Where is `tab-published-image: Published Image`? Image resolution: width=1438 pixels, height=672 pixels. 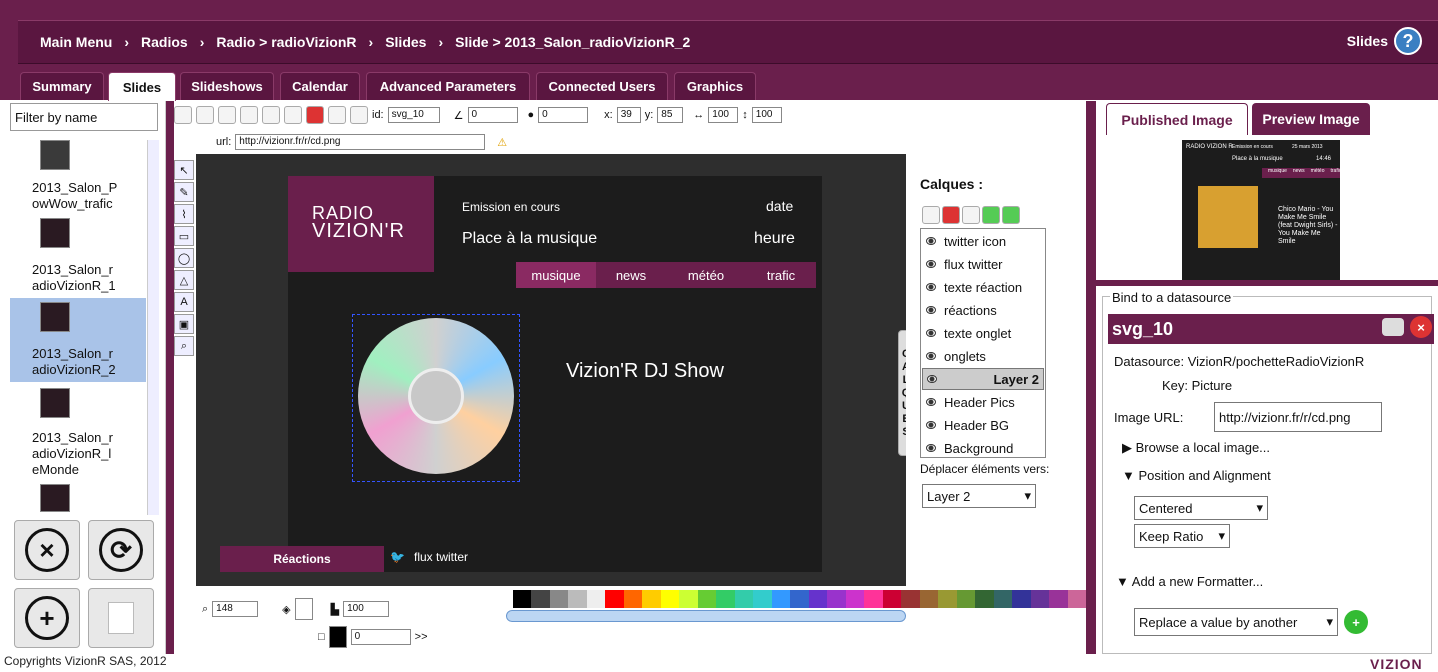 tab-published-image: Published Image is located at coordinates (1177, 119).